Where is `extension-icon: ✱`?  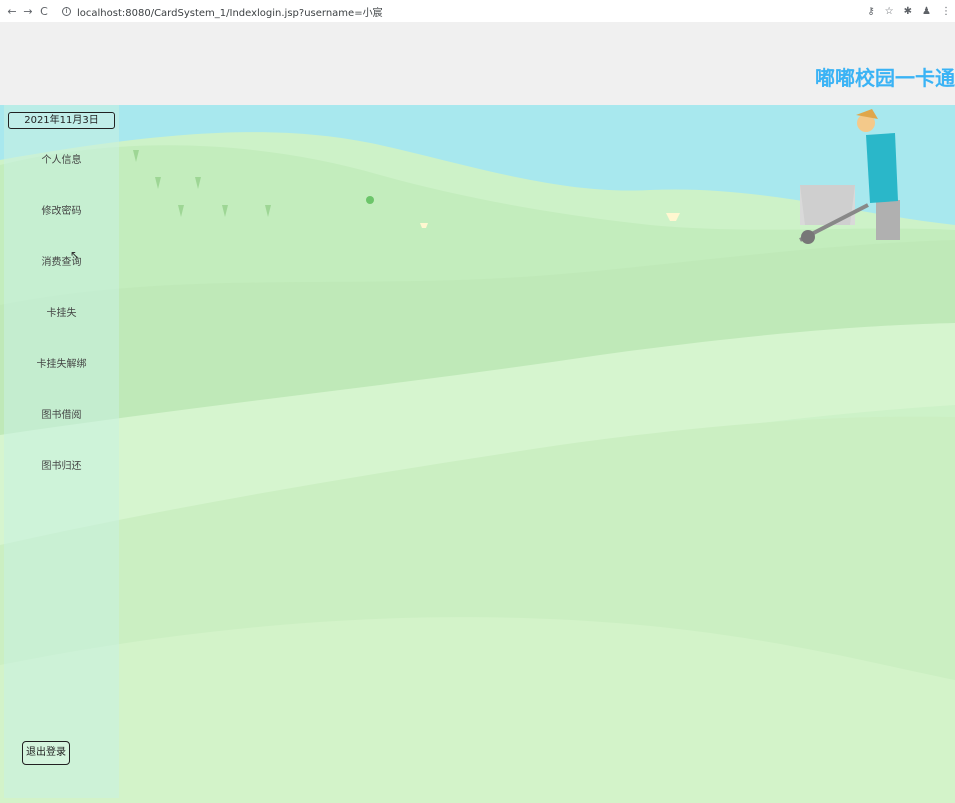 extension-icon: ✱ is located at coordinates (908, 11).